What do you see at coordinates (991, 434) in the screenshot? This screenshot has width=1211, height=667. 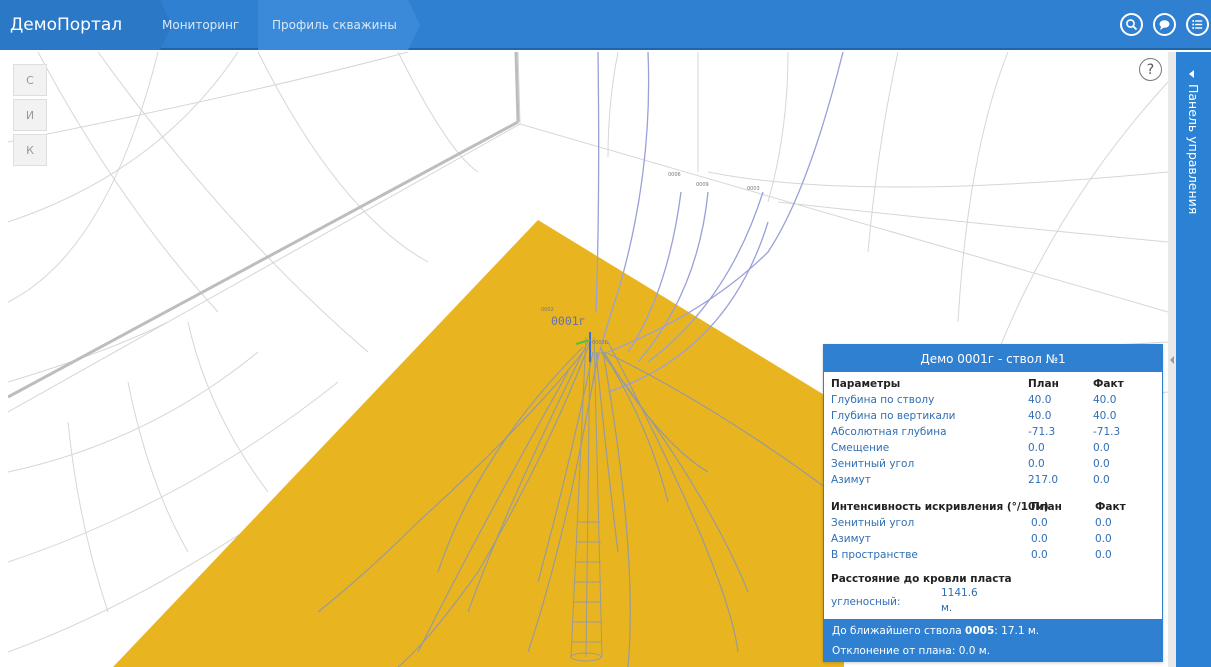 I see `param-row: Абсолютная глубина -71.3 -71.3` at bounding box center [991, 434].